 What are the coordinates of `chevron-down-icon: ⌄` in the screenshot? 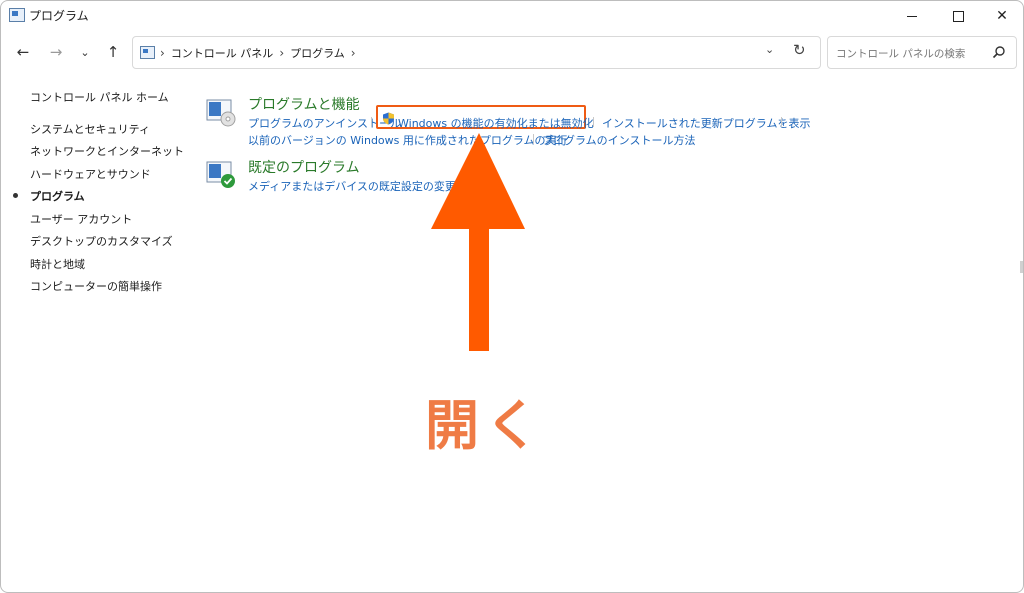 It's located at (85, 52).